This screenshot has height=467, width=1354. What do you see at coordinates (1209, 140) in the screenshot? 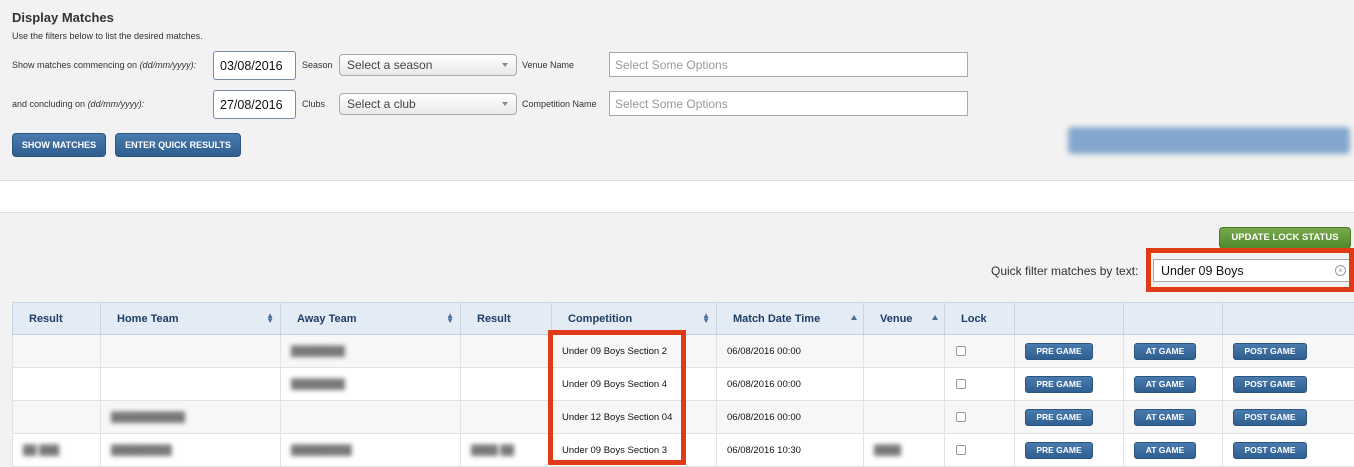
I see `blurred-action-button` at bounding box center [1209, 140].